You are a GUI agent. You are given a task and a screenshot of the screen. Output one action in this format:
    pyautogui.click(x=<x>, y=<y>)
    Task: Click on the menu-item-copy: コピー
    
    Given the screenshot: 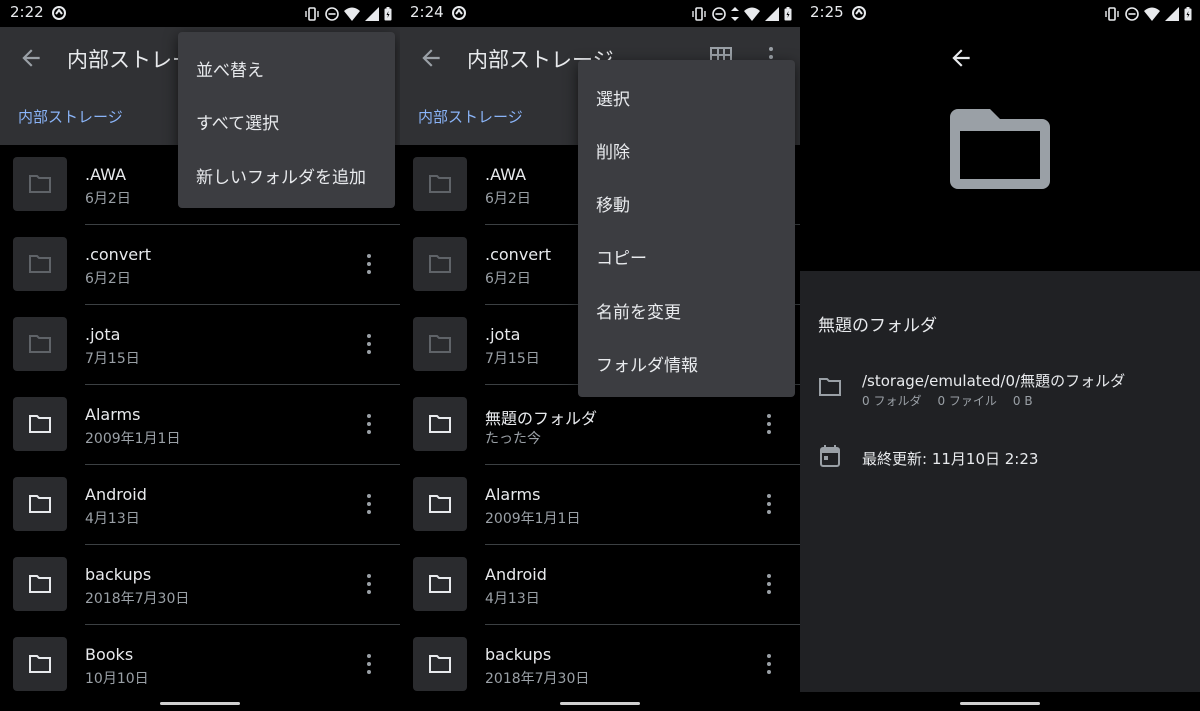 What is the action you would take?
    pyautogui.click(x=621, y=256)
    